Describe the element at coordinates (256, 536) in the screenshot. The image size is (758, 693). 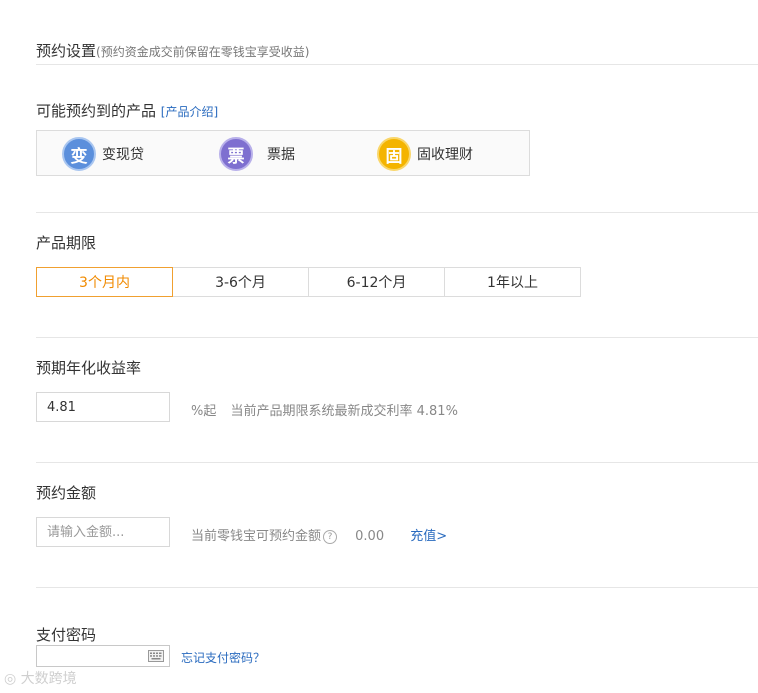
I see `amount-hint: 当前零钱宝可预约金额` at that location.